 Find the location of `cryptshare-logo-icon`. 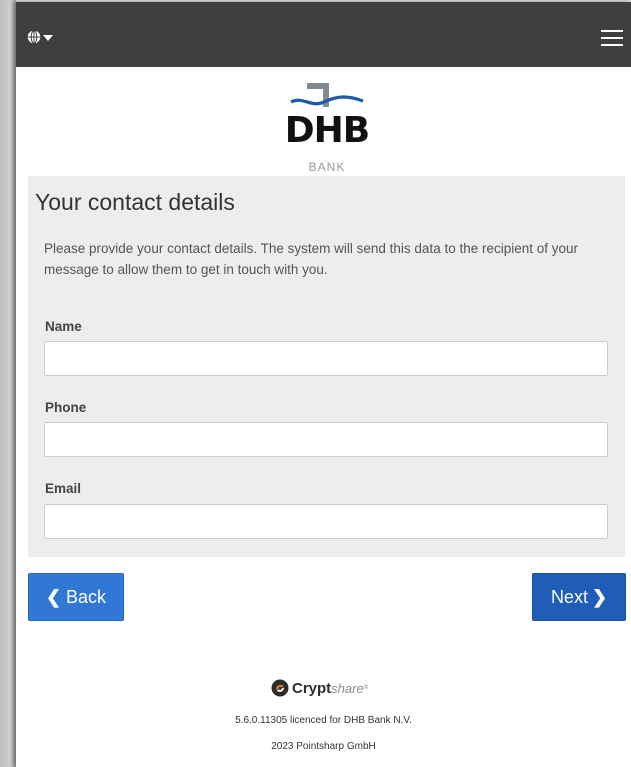

cryptshare-logo-icon is located at coordinates (280, 688).